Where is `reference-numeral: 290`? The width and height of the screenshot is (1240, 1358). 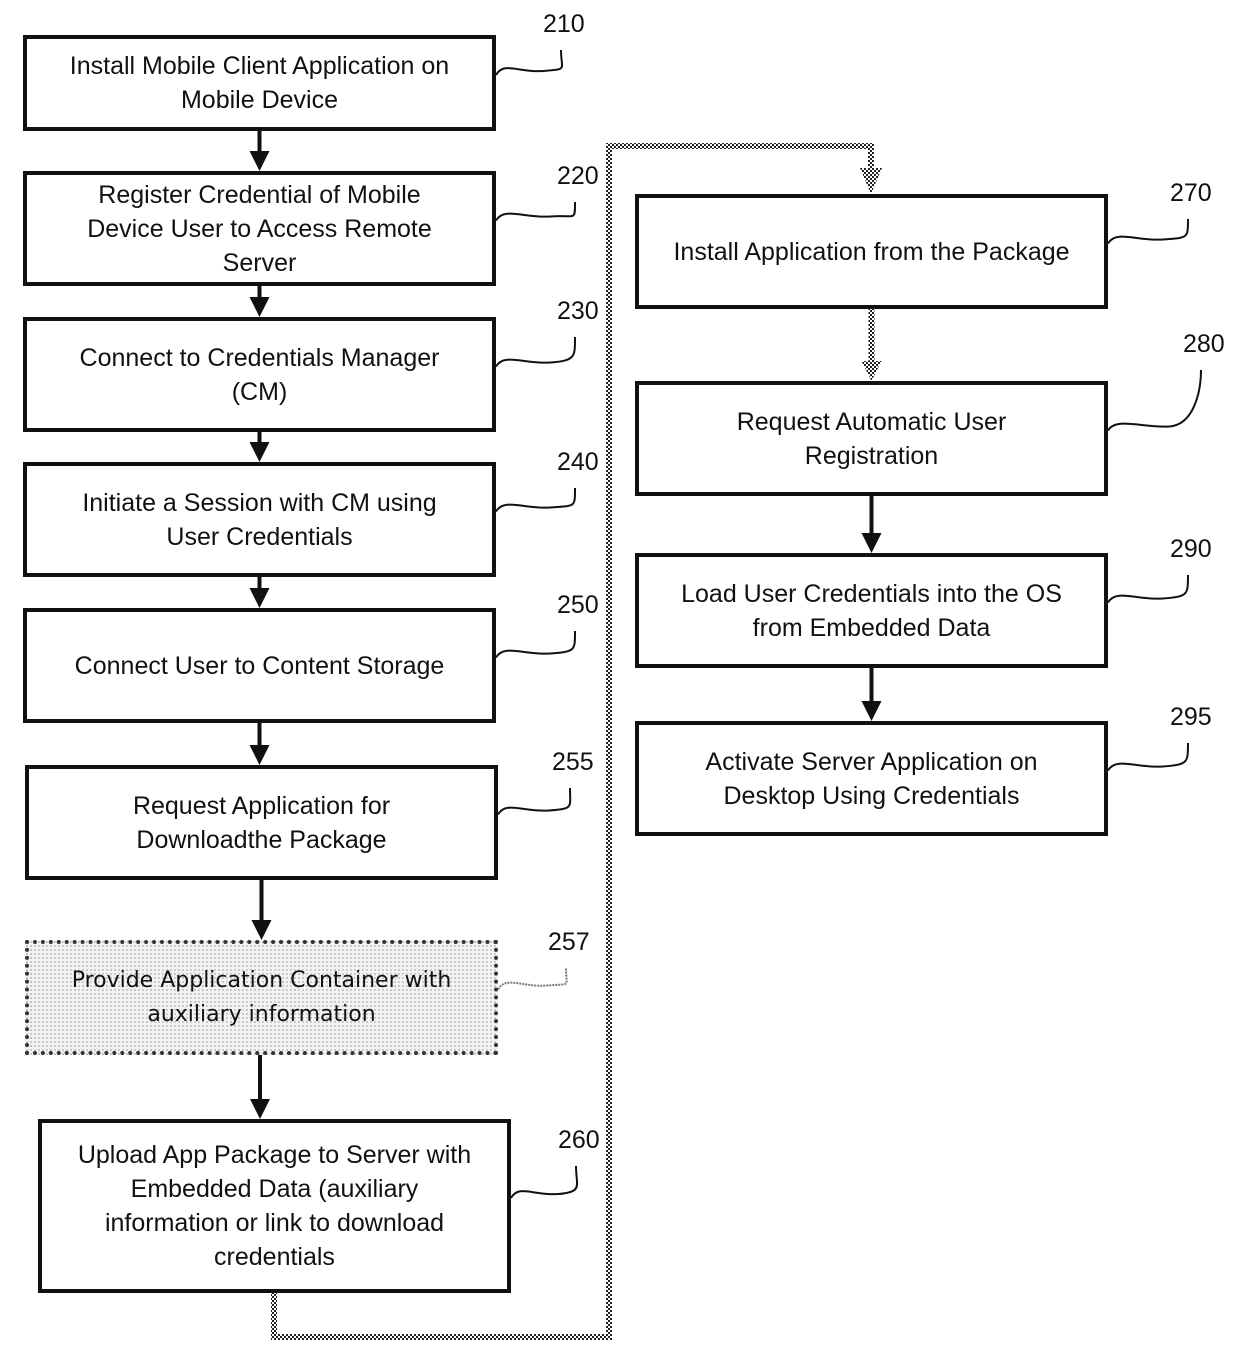
reference-numeral: 290 is located at coordinates (1191, 549).